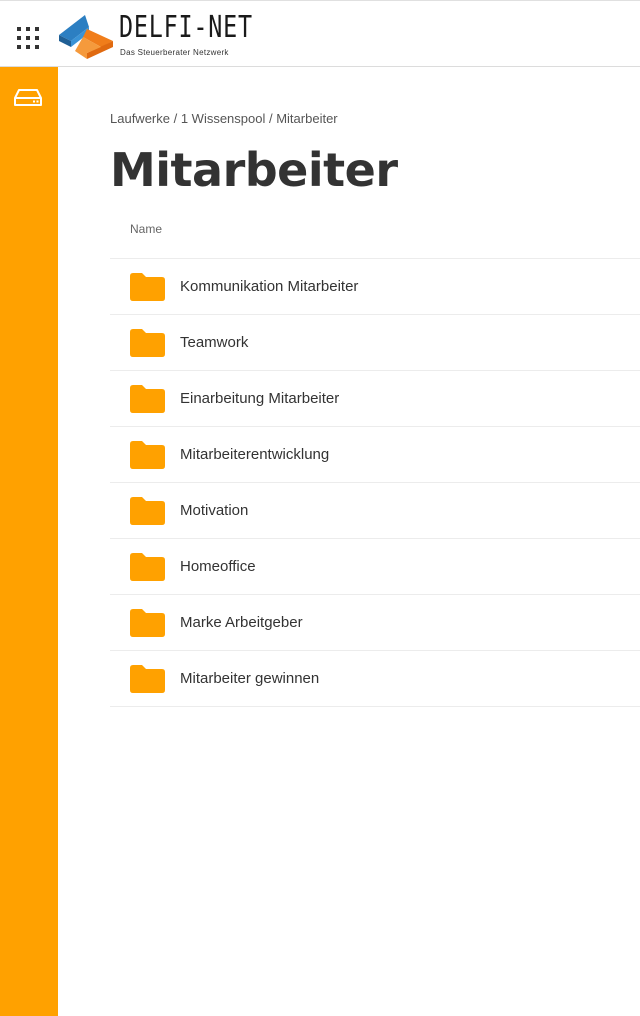  Describe the element at coordinates (375, 679) in the screenshot. I see `folder-row-mitarbeiter-gewinnen: Mitarbeiter gewinnen` at that location.